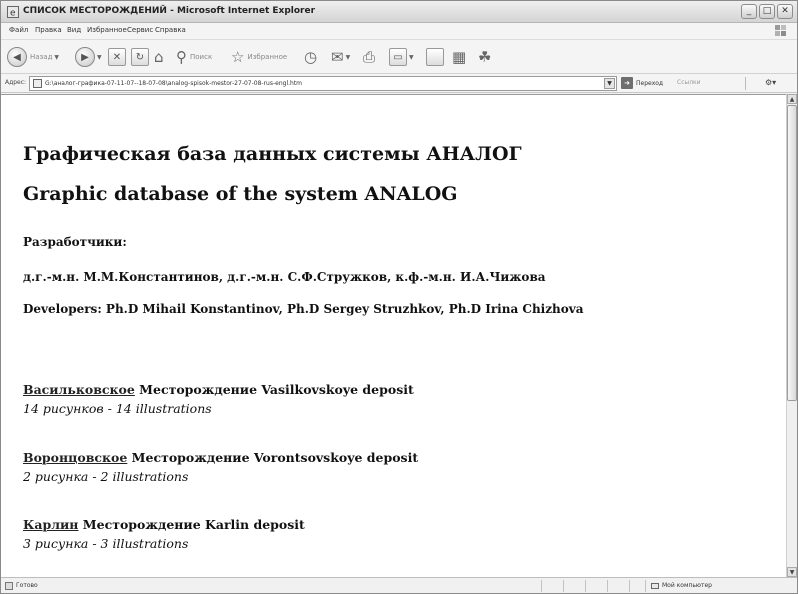 The width and height of the screenshot is (798, 594). Describe the element at coordinates (687, 585) in the screenshot. I see `zone-label: Мой компьютер` at that location.